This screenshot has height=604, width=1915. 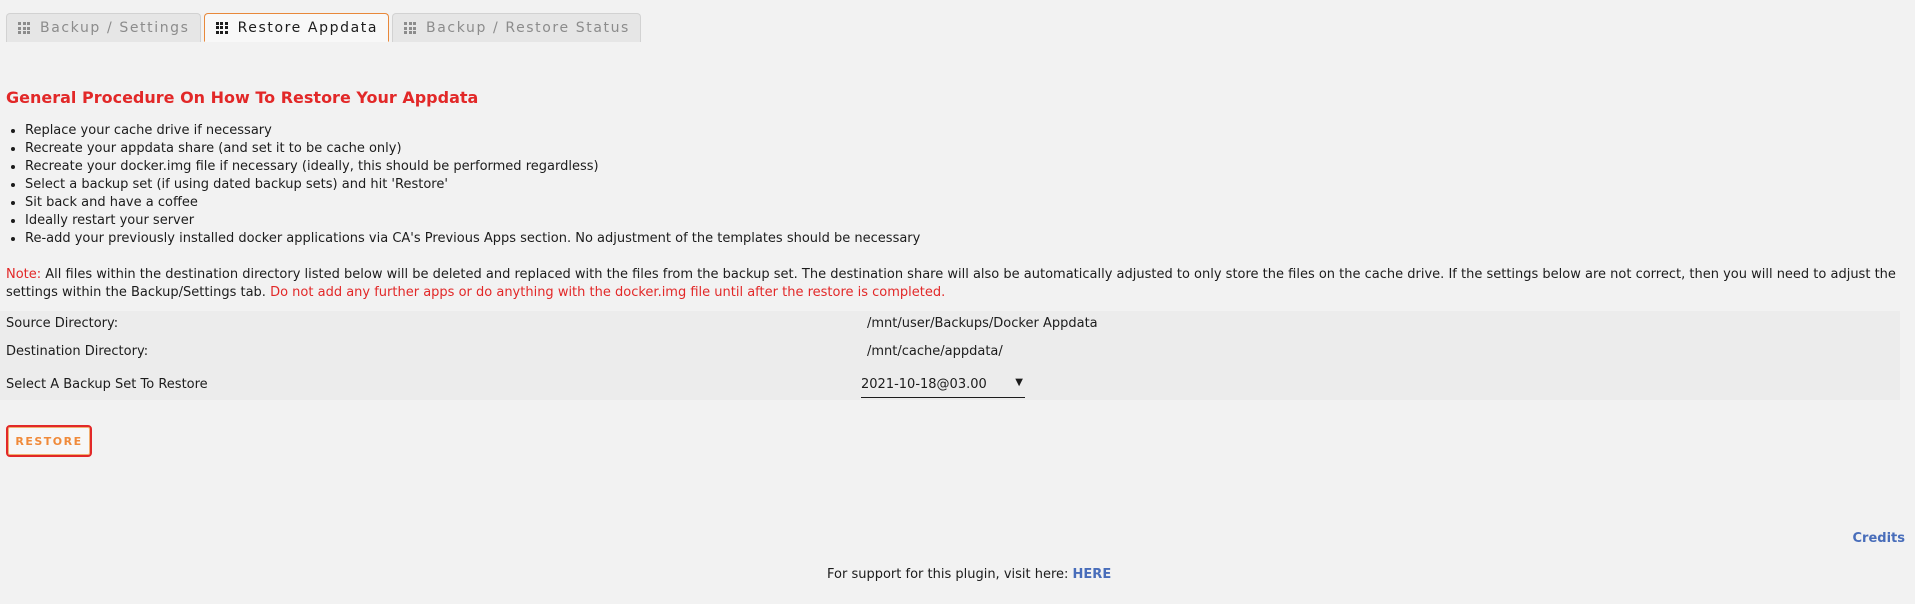 I want to click on tab-backup-settings: Backup / Settings, so click(x=103, y=27).